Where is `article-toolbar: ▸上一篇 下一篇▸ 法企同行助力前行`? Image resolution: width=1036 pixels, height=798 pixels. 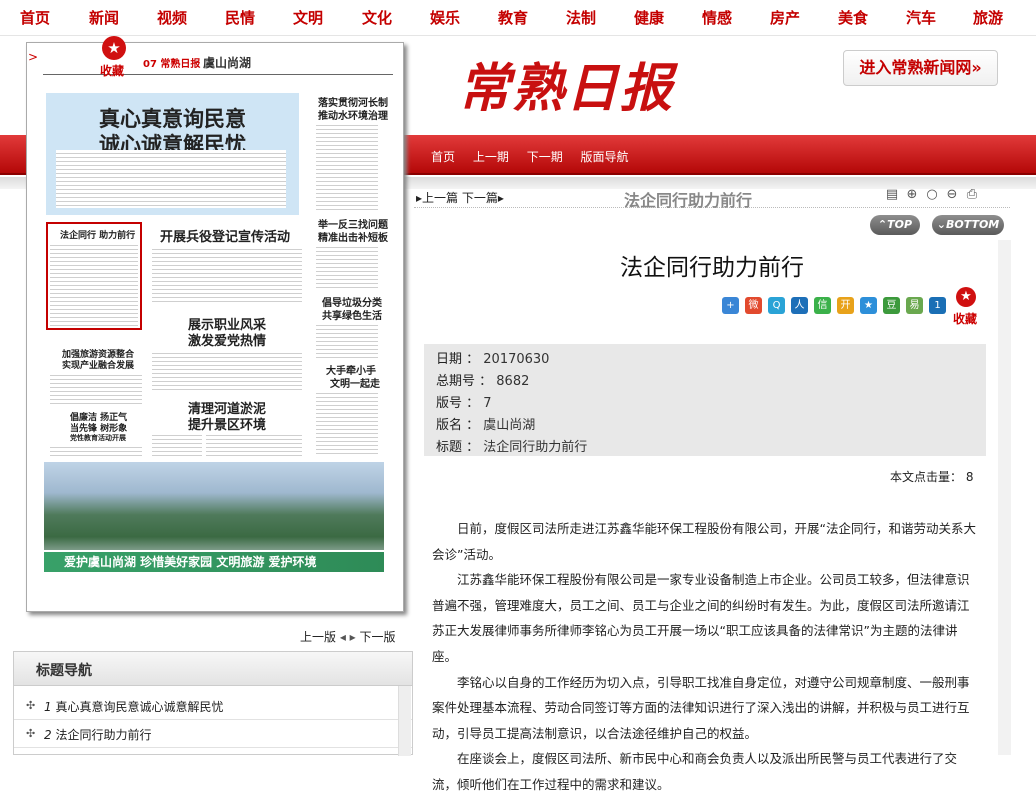 article-toolbar: ▸上一篇 下一篇▸ 法企同行助力前行 is located at coordinates (712, 197).